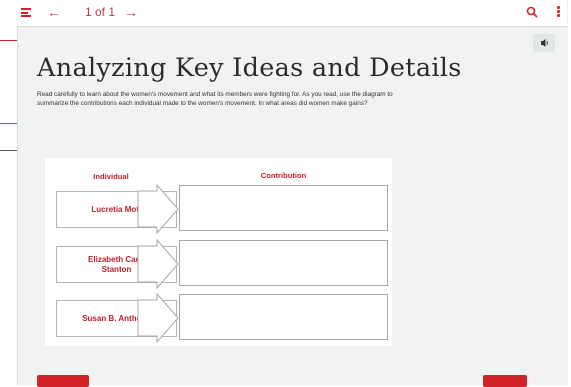 This screenshot has height=387, width=571. Describe the element at coordinates (292, 13) in the screenshot. I see `top-toolbar: ← 1 of 1 →` at that location.